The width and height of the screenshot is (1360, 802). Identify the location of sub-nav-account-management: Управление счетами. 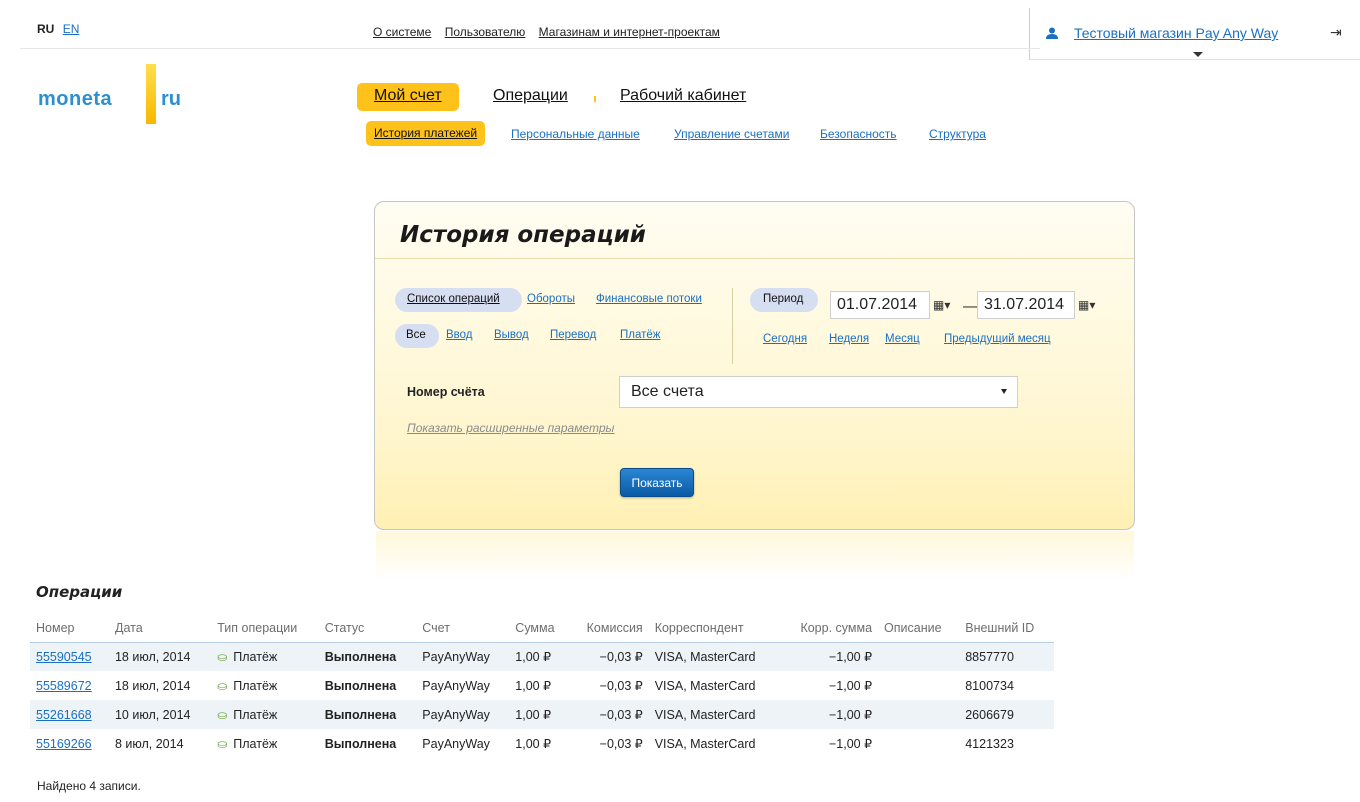
(731, 134).